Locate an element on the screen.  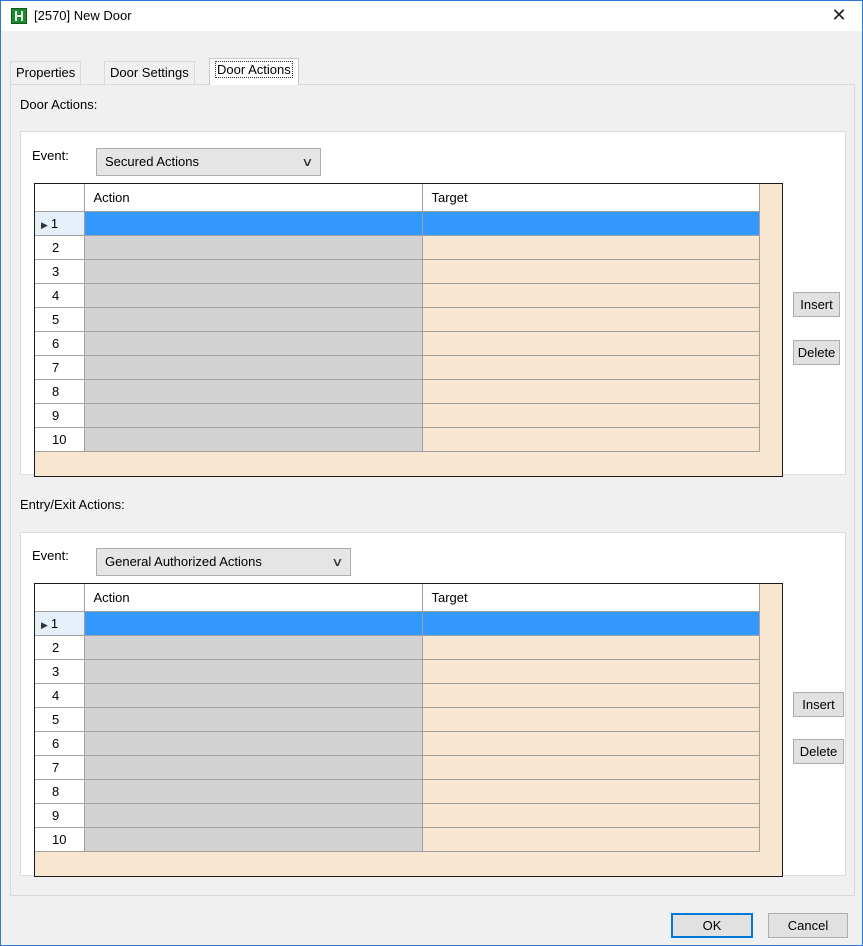
entry-delete-button: Delete is located at coordinates (818, 751).